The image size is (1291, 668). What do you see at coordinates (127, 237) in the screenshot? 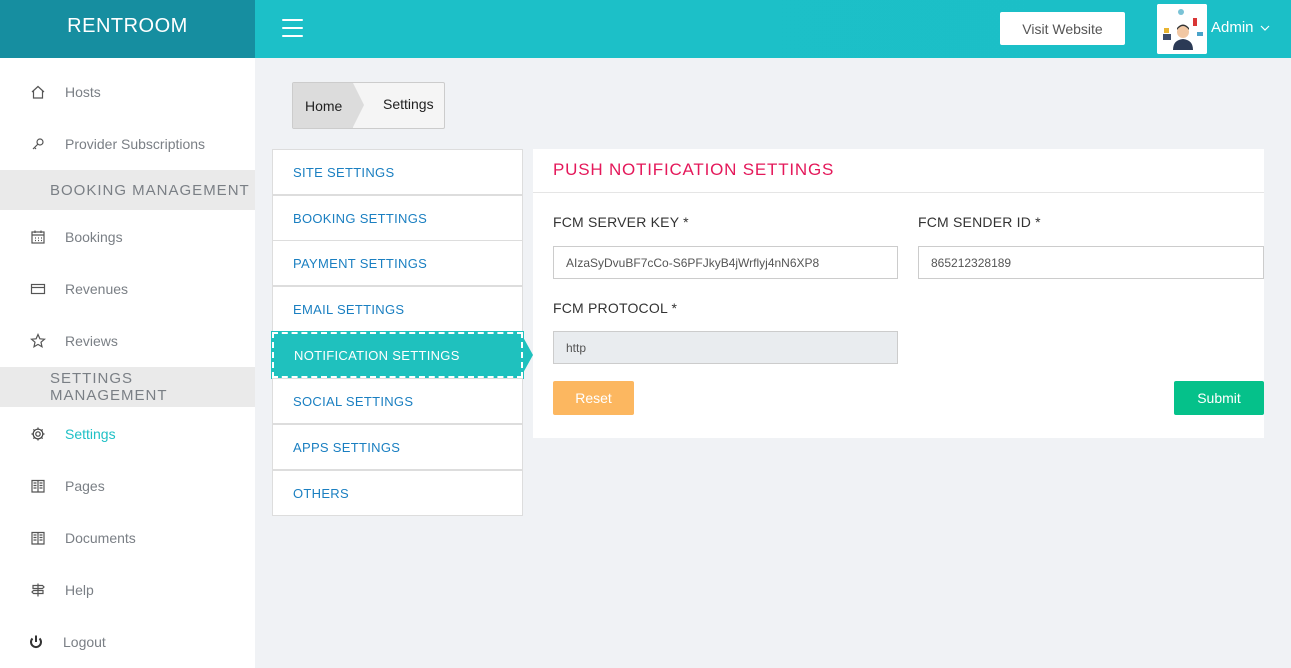
I see `sidebar-item-bookings: Bookings` at bounding box center [127, 237].